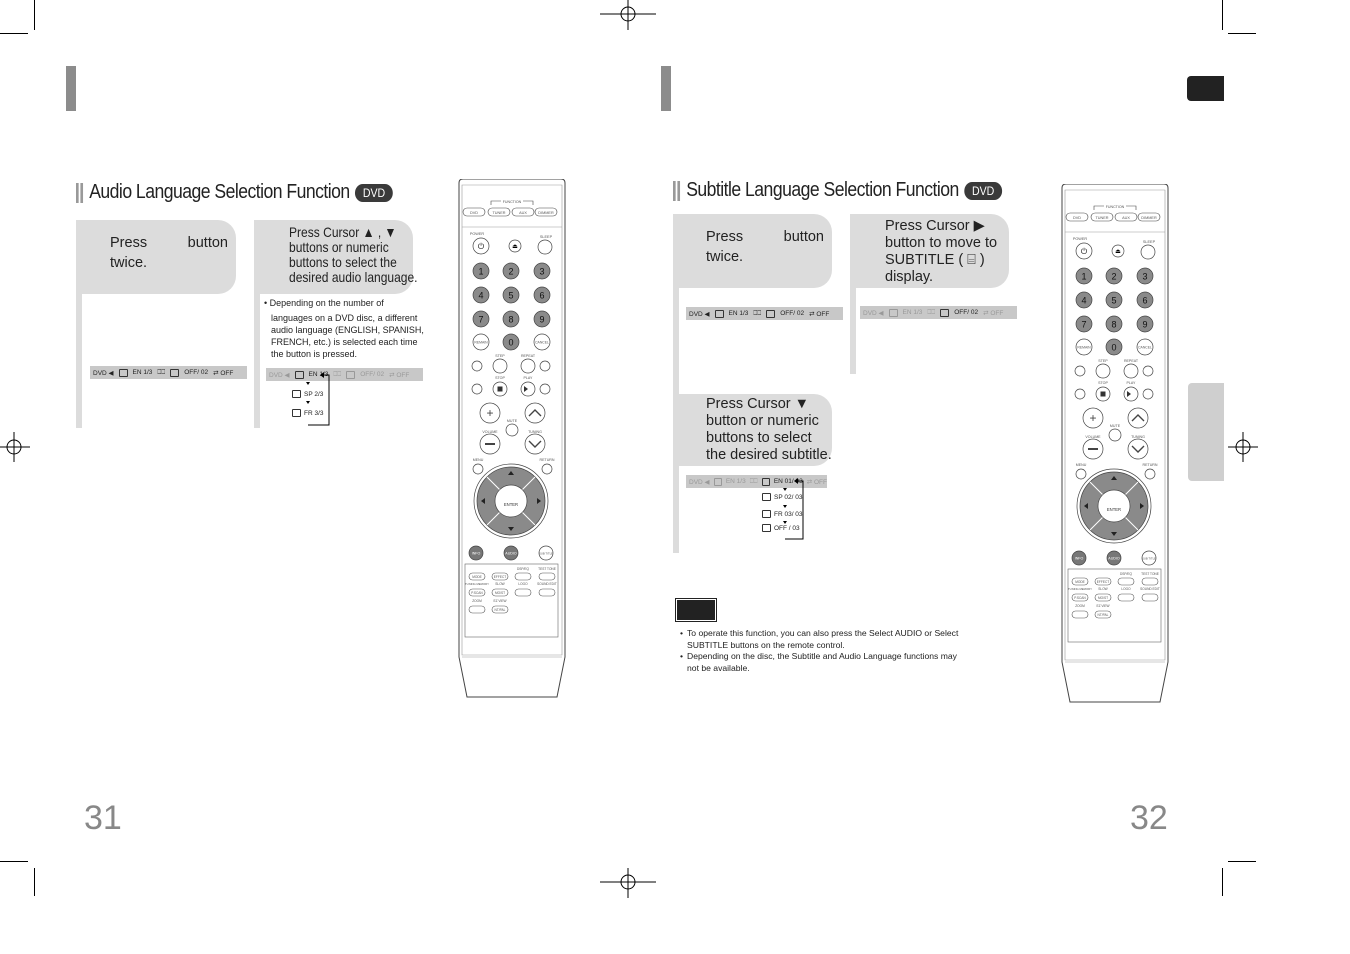 The image size is (1350, 954). I want to click on step-text: the desired subtitle., so click(769, 455).